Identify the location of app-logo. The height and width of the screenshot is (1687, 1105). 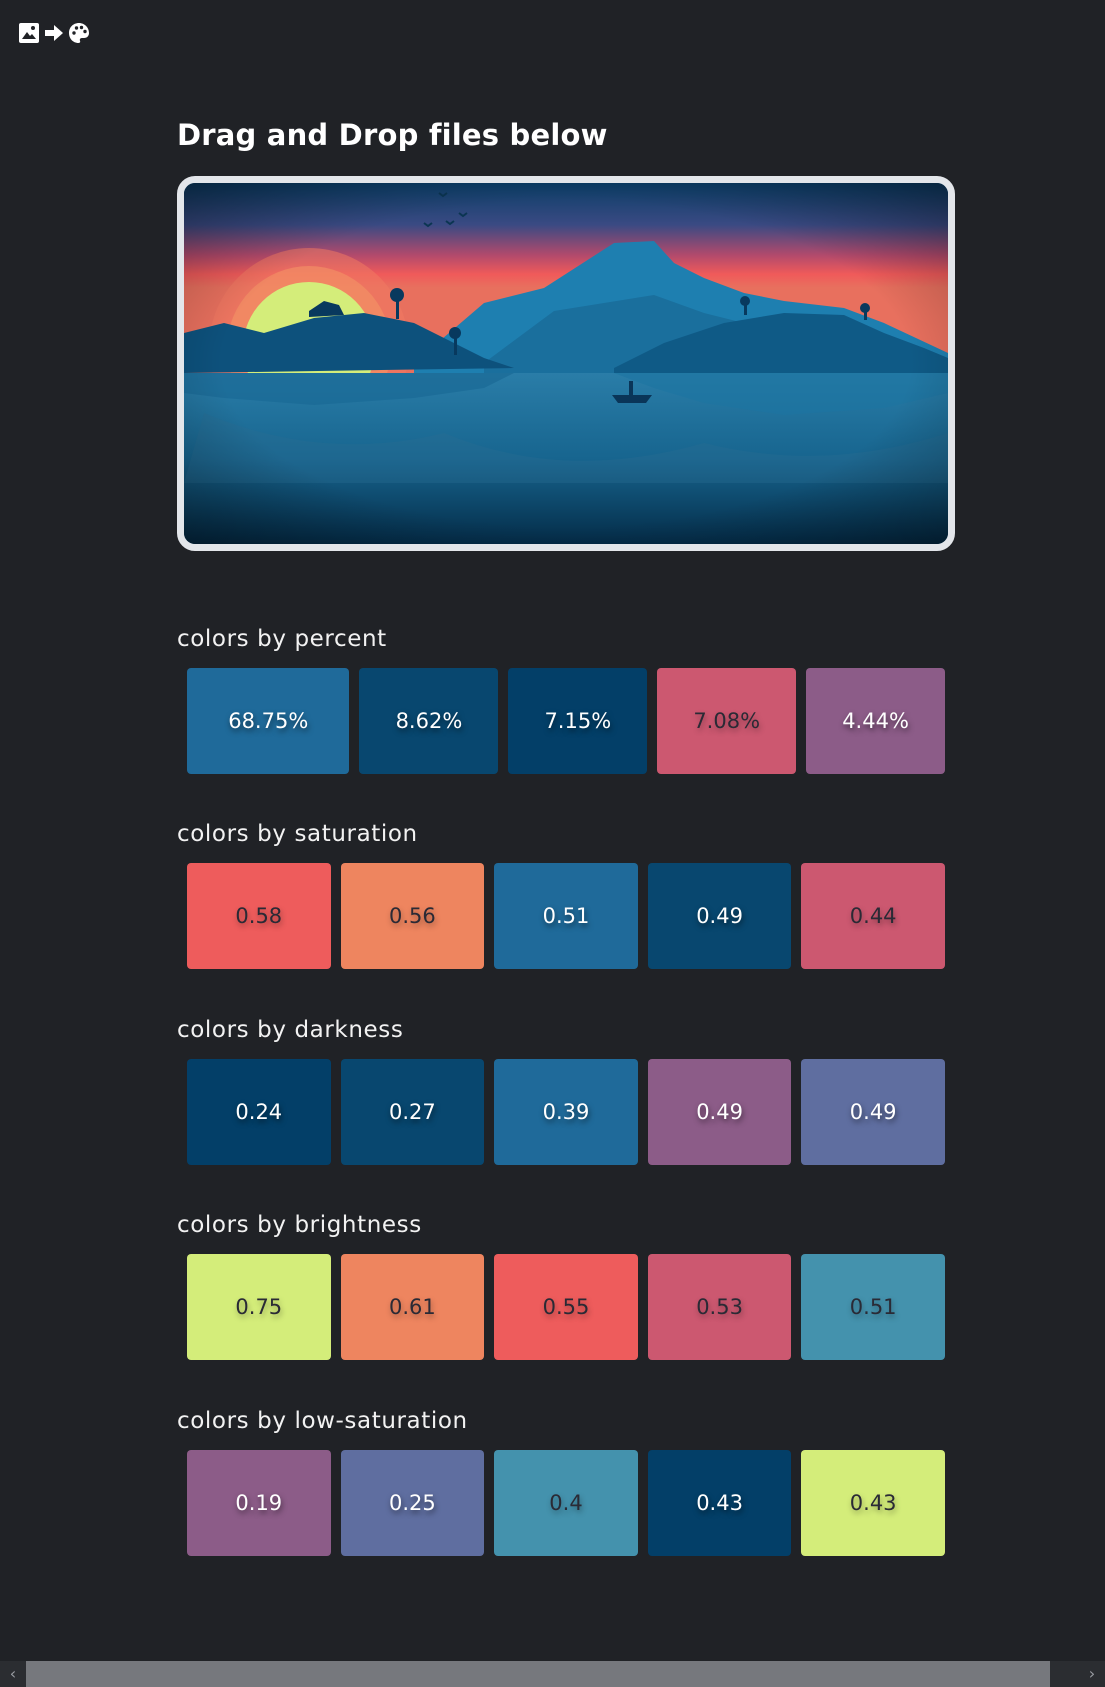
(54, 33).